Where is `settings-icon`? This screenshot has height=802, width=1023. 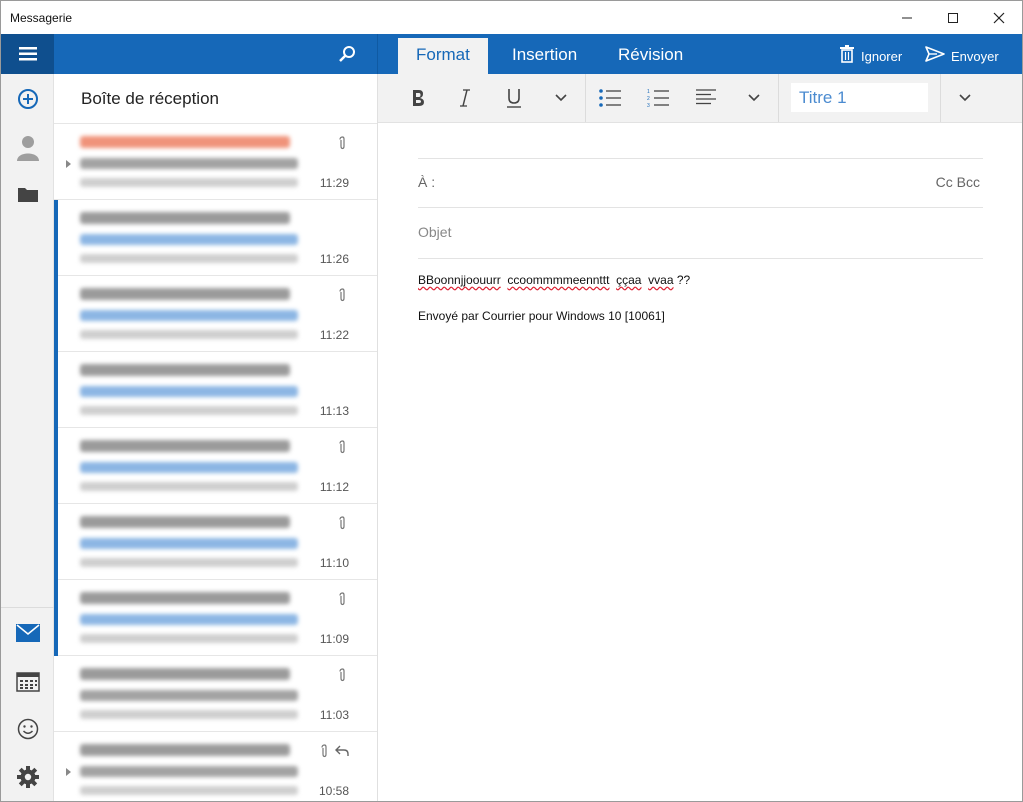 settings-icon is located at coordinates (27, 777).